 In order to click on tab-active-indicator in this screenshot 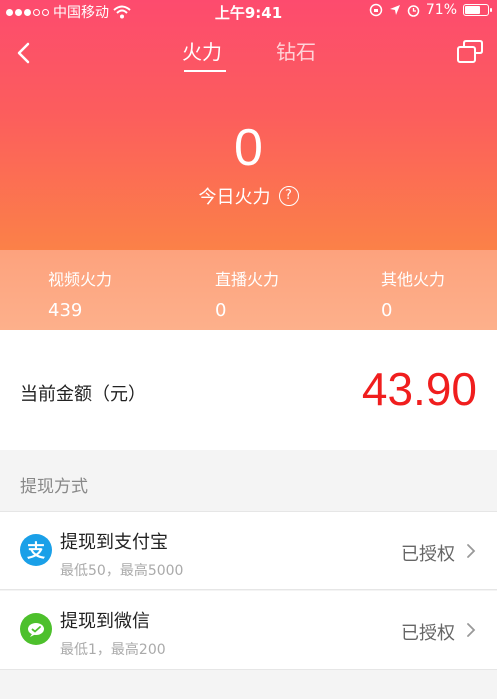, I will do `click(205, 71)`.